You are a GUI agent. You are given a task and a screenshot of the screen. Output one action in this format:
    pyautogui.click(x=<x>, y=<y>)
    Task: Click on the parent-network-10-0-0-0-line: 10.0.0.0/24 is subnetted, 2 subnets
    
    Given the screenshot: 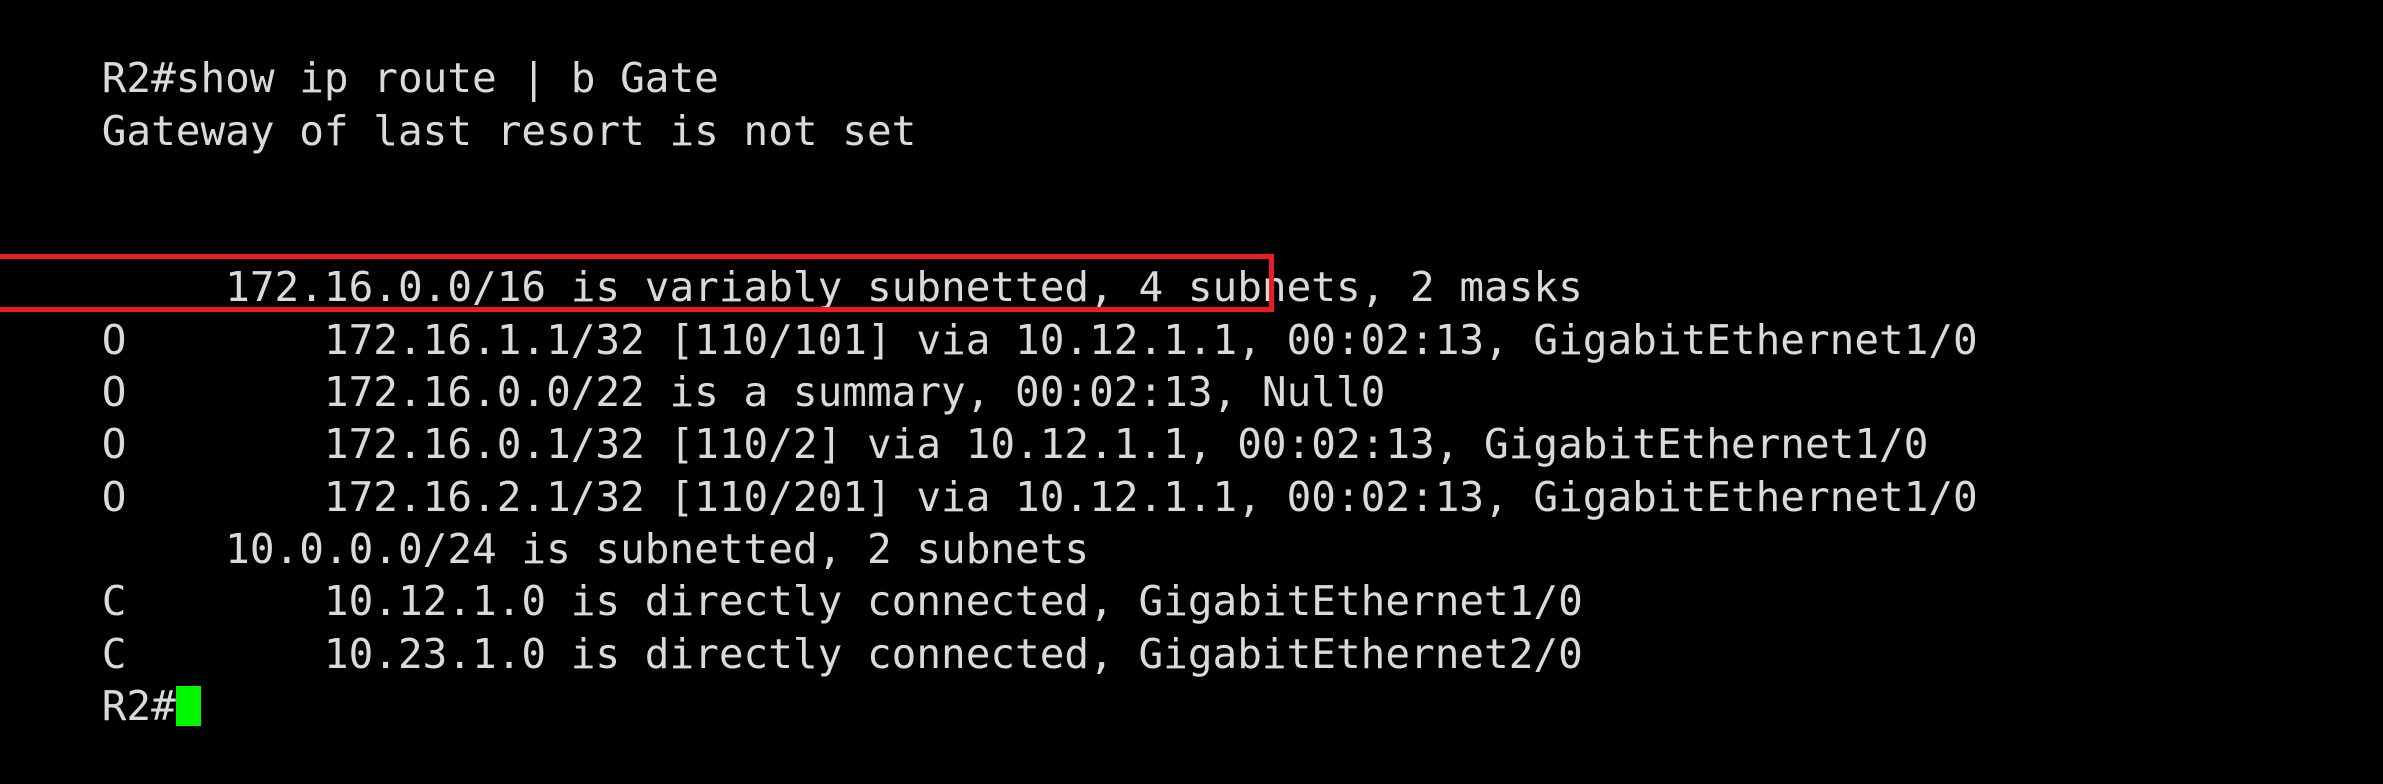 What is the action you would take?
    pyautogui.click(x=1191, y=522)
    